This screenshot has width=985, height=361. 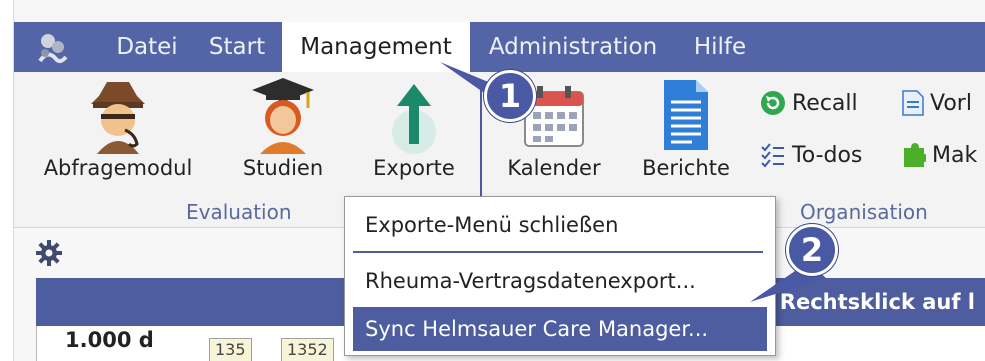 I want to click on app-logo-icon, so click(x=52, y=48).